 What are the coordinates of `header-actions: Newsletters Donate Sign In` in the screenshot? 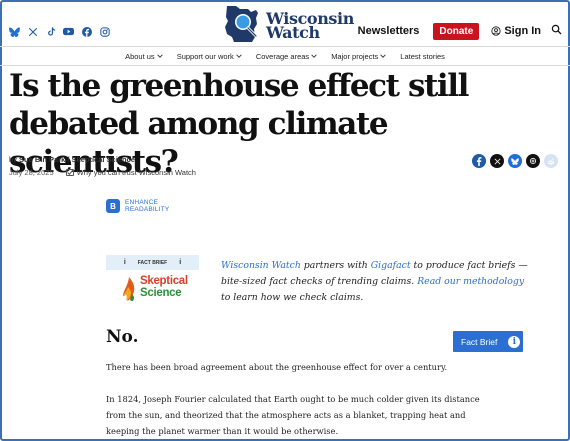 It's located at (460, 31).